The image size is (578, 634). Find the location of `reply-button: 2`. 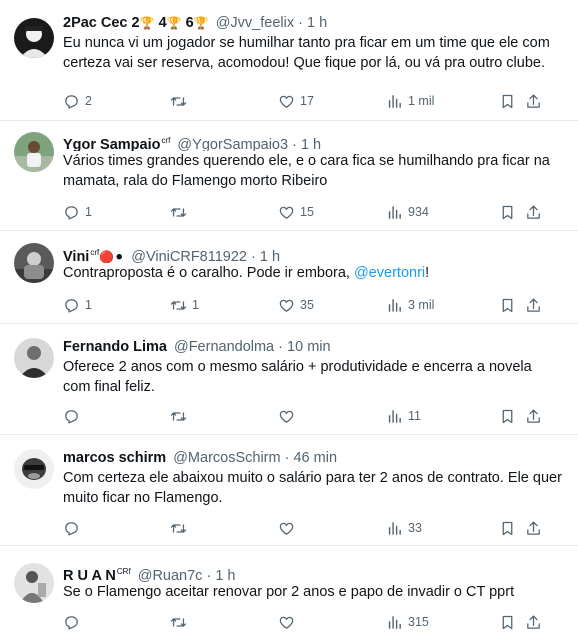

reply-button: 2 is located at coordinates (77, 101).